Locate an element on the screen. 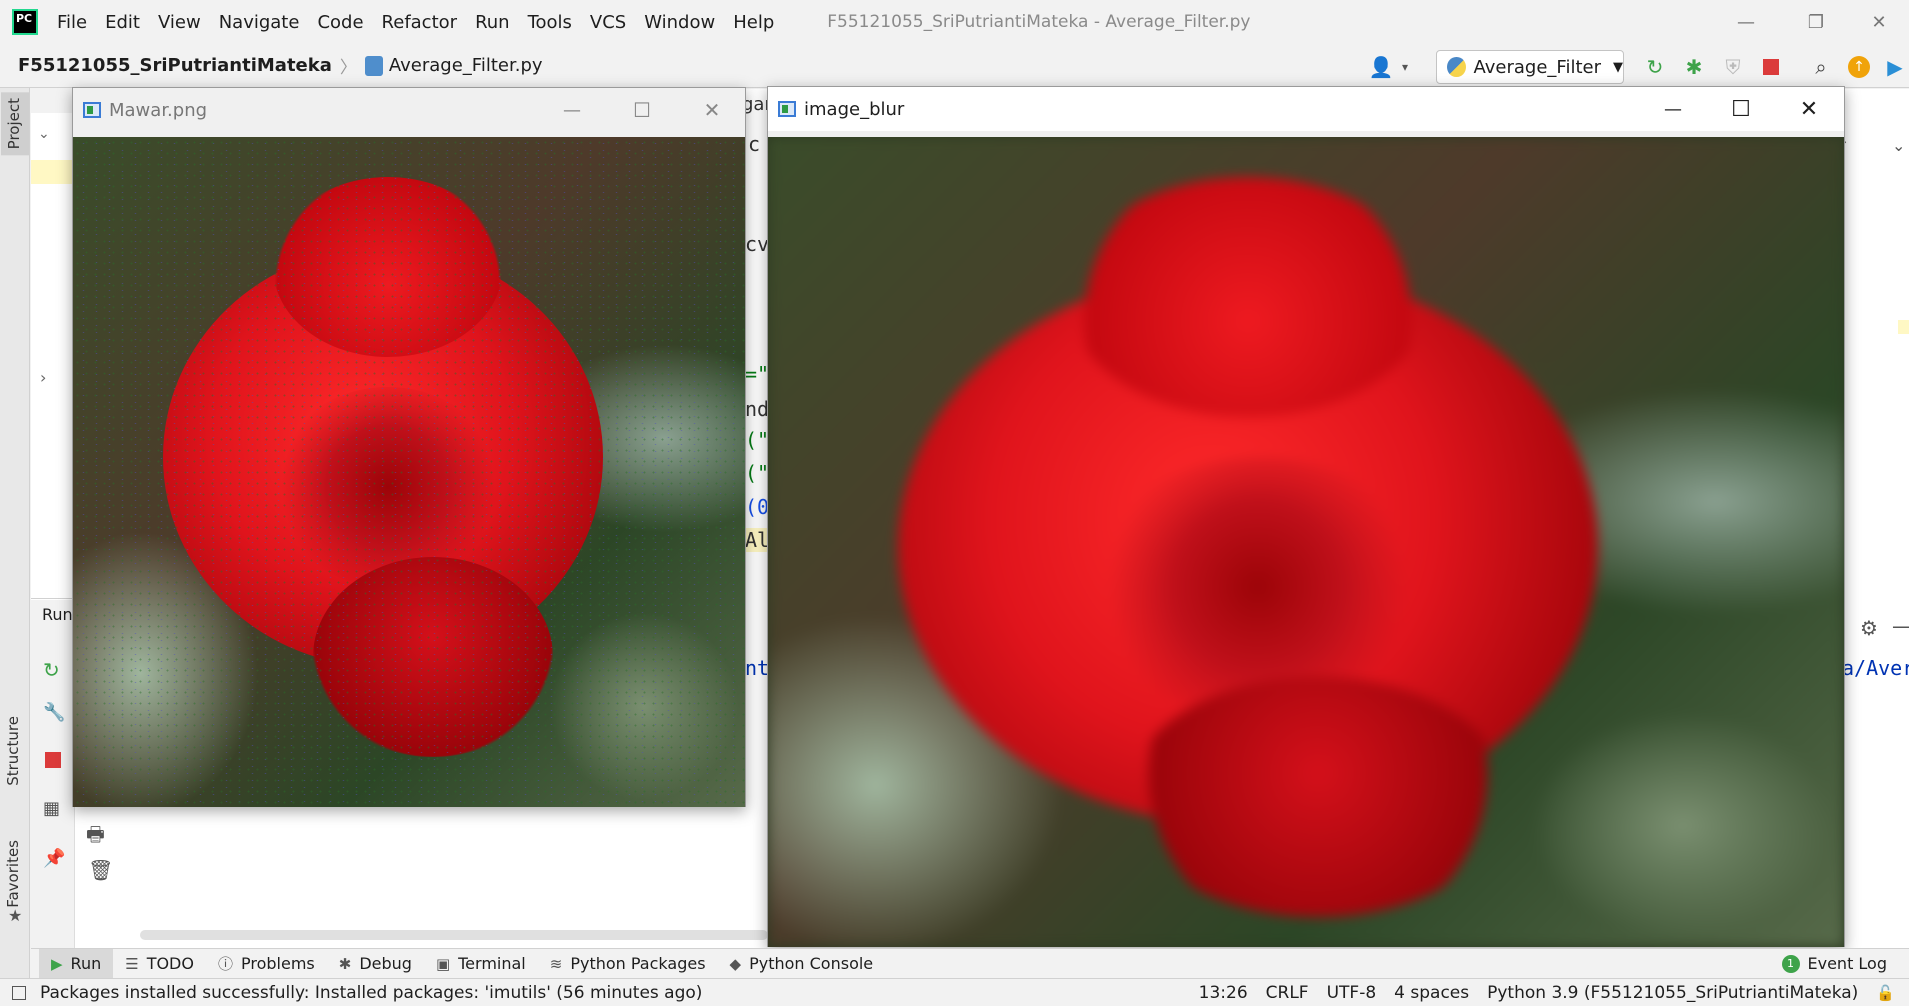  tab-structure: Structure is located at coordinates (13, 751).